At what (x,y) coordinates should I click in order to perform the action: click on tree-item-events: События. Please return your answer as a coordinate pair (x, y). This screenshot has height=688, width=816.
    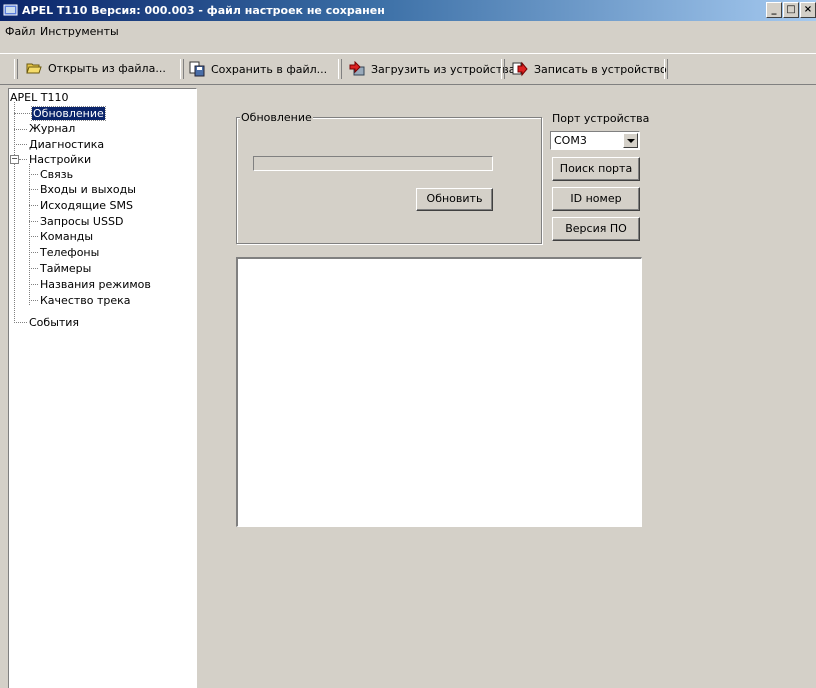
    Looking at the image, I should click on (54, 322).